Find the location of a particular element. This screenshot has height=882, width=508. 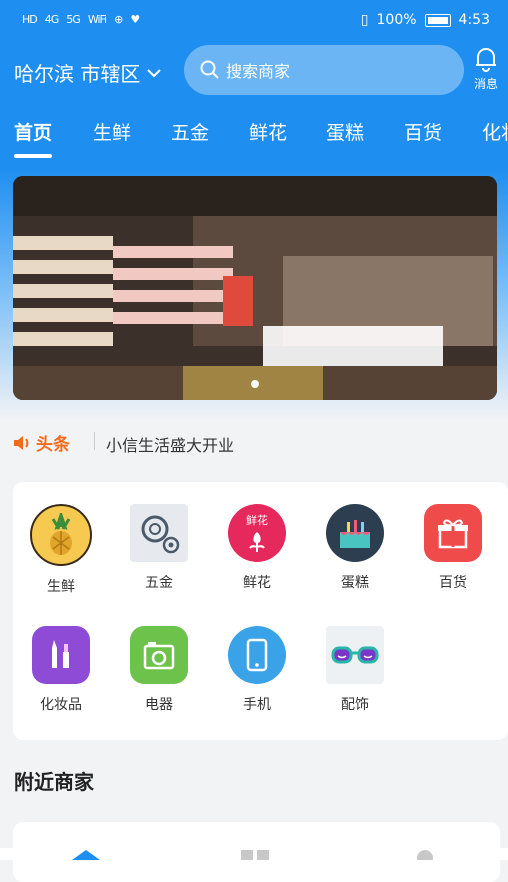

status-right: ▯ 100% 4:53 is located at coordinates (425, 20).